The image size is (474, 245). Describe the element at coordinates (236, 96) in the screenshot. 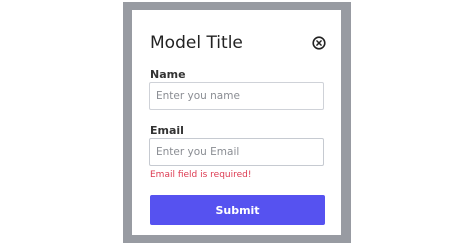

I see `name-input` at that location.